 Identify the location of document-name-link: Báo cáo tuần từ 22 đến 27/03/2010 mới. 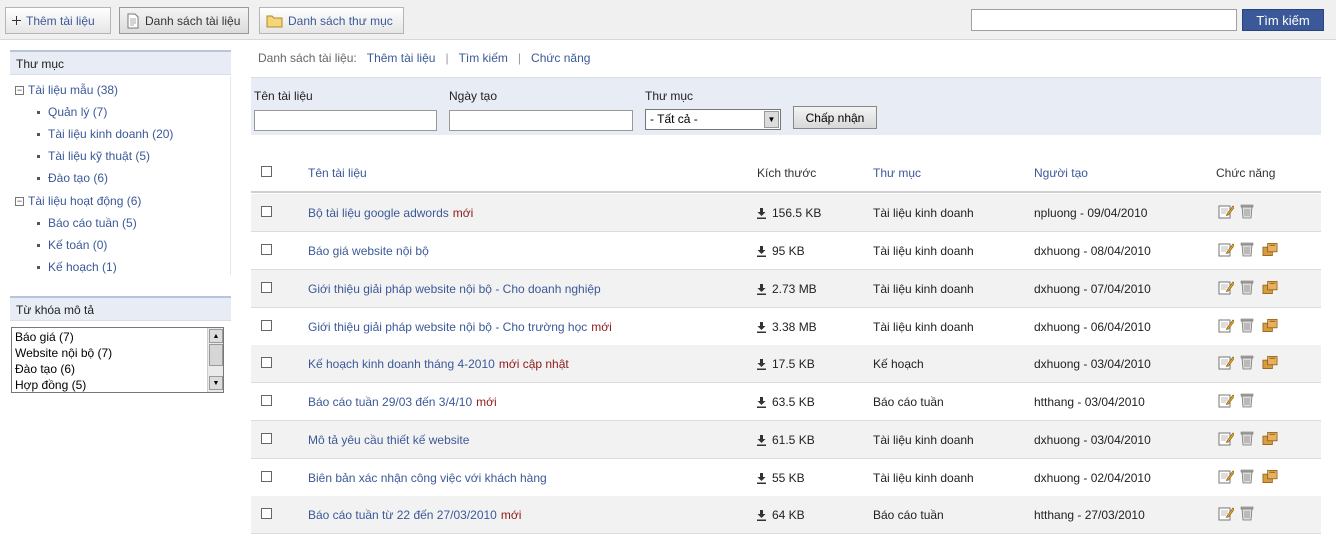
(414, 515).